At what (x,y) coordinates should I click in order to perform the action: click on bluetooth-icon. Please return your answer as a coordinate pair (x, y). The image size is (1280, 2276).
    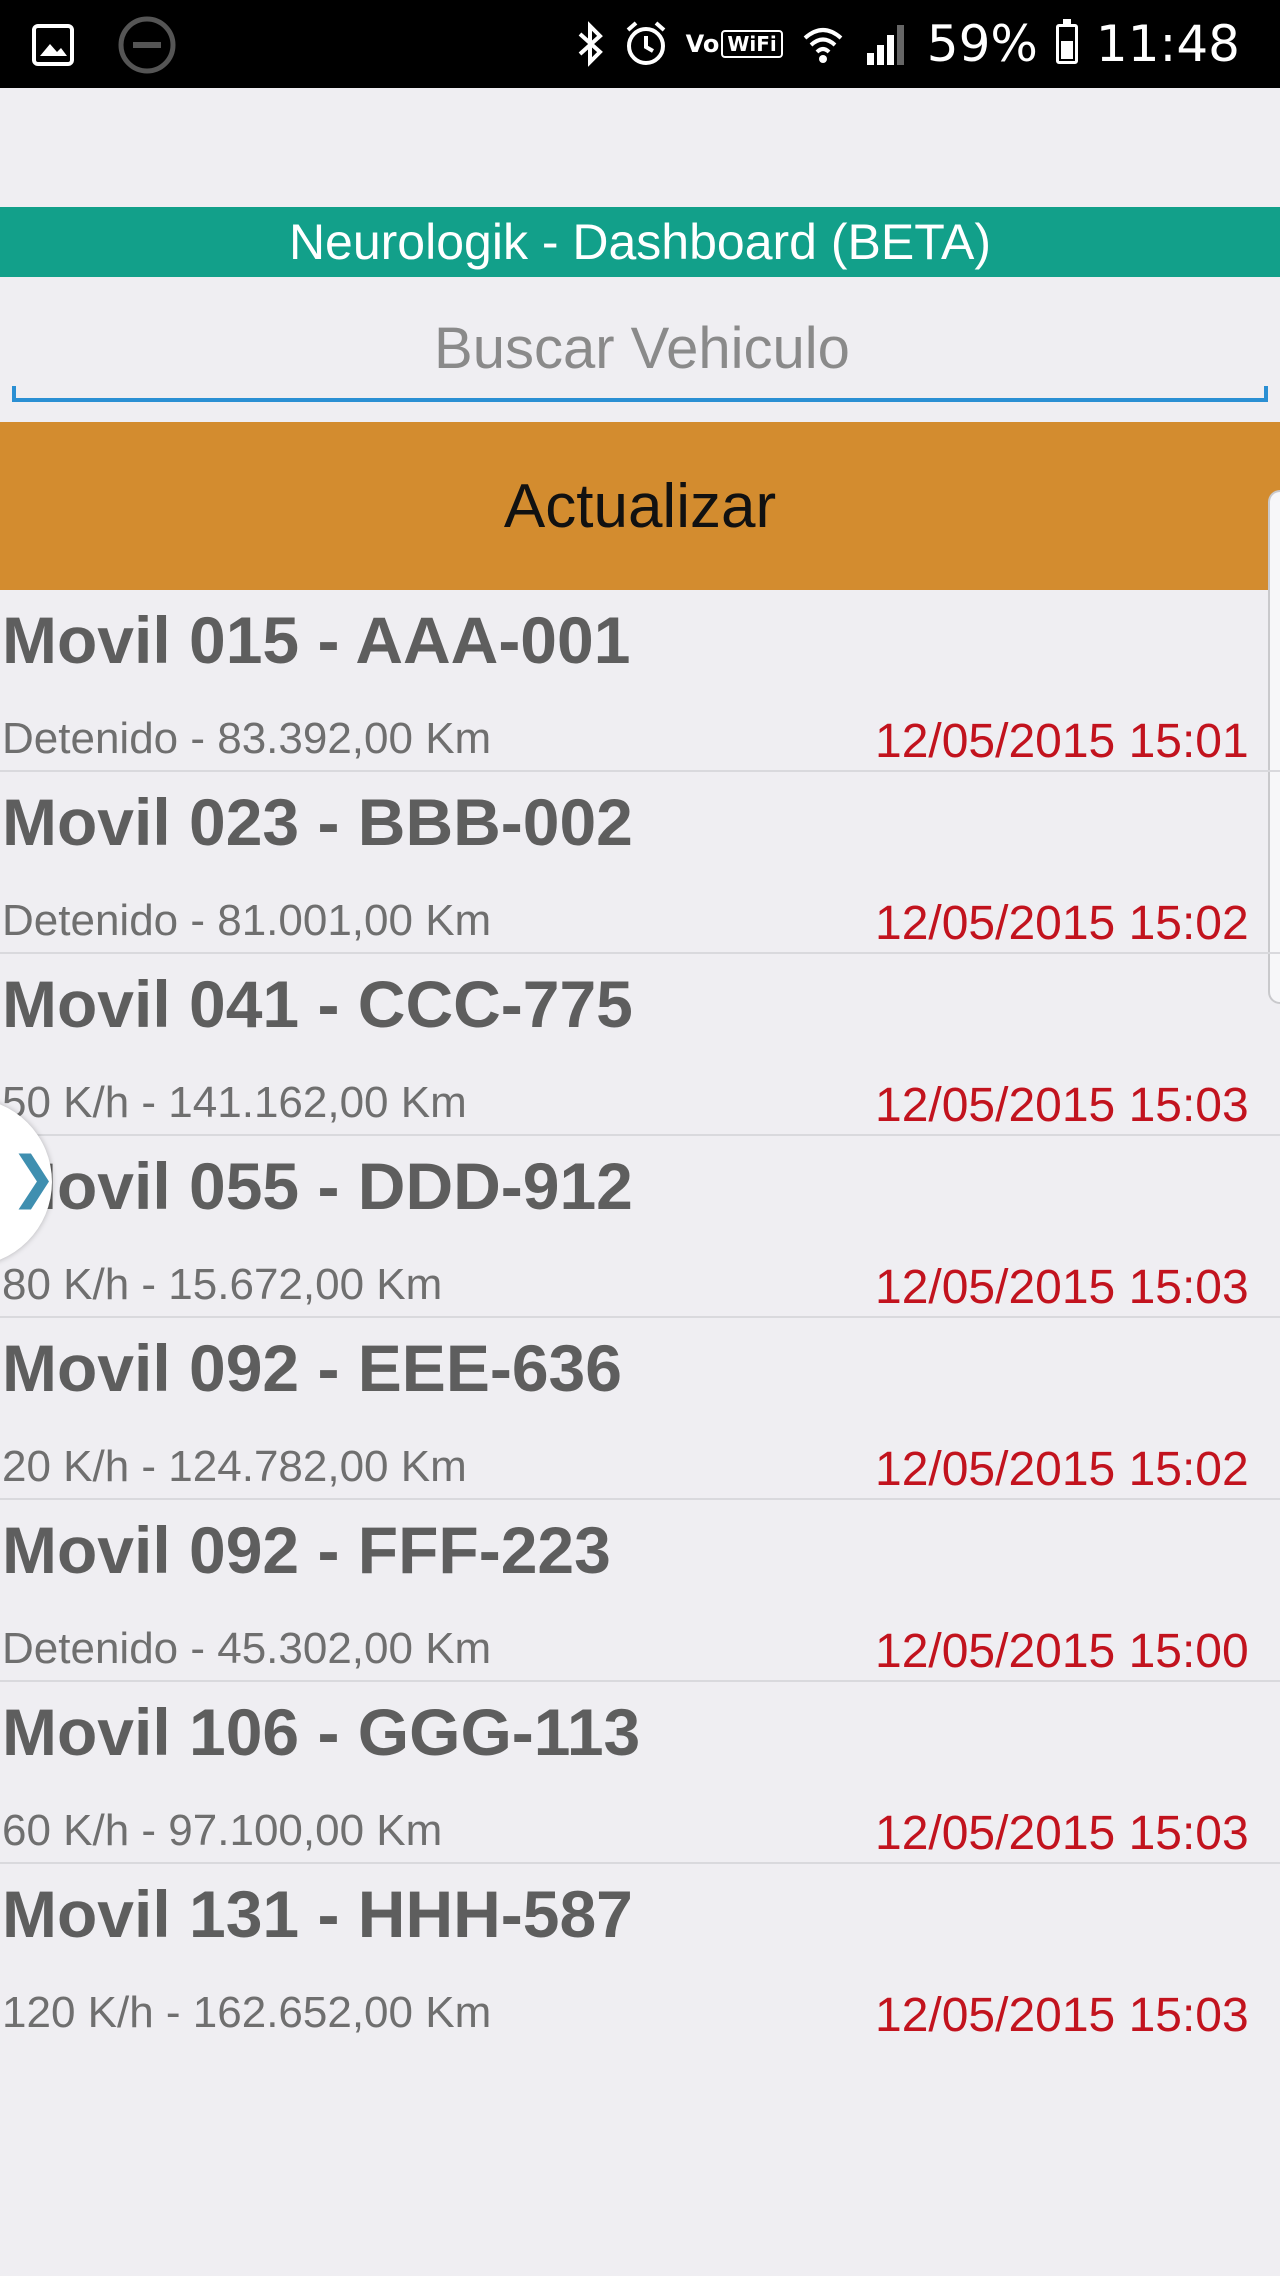
    Looking at the image, I should click on (590, 44).